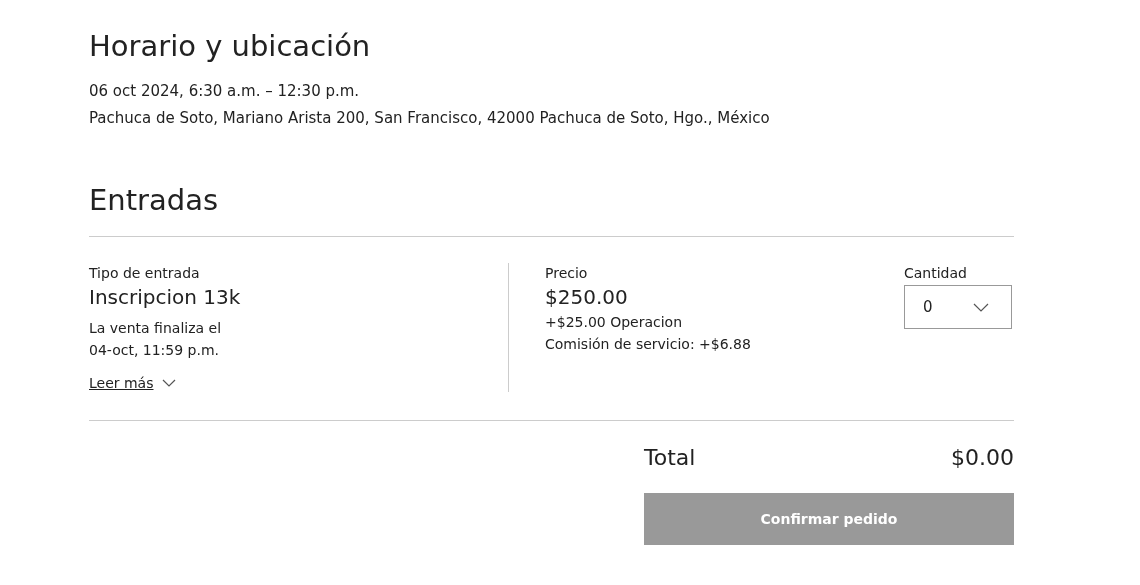 This screenshot has height=585, width=1140. Describe the element at coordinates (614, 322) in the screenshot. I see `fee-text: +$25.00 Operacion` at that location.